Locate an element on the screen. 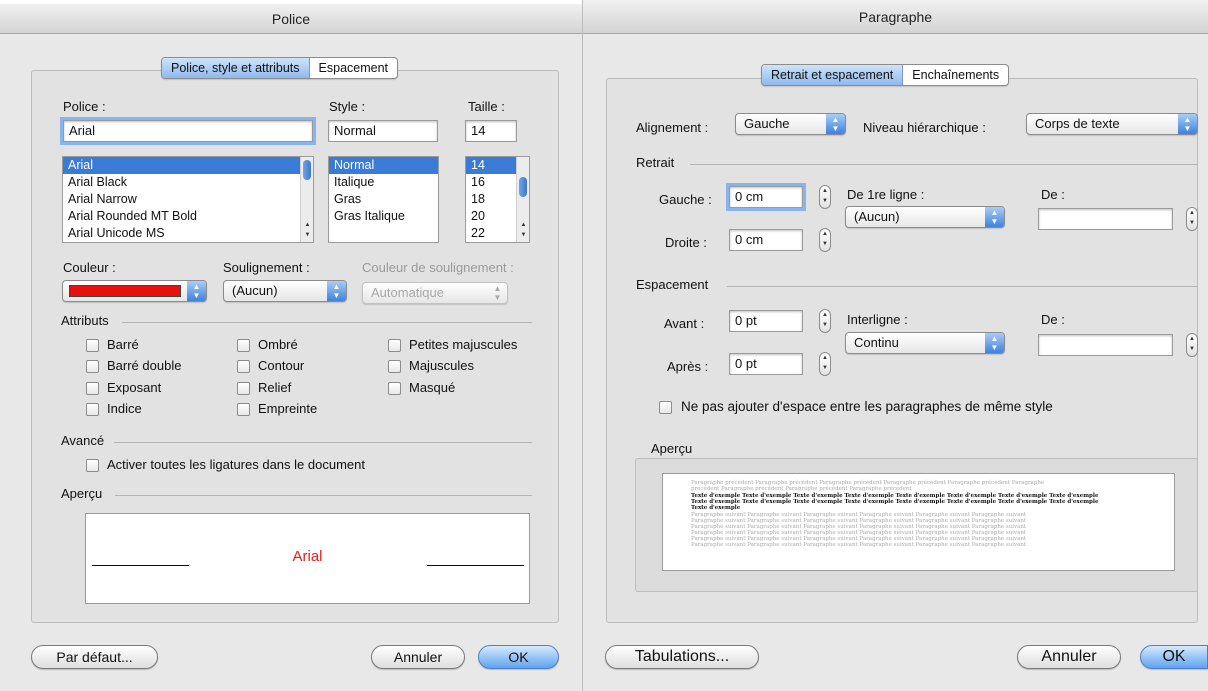  checkbox-ombre is located at coordinates (243, 345).